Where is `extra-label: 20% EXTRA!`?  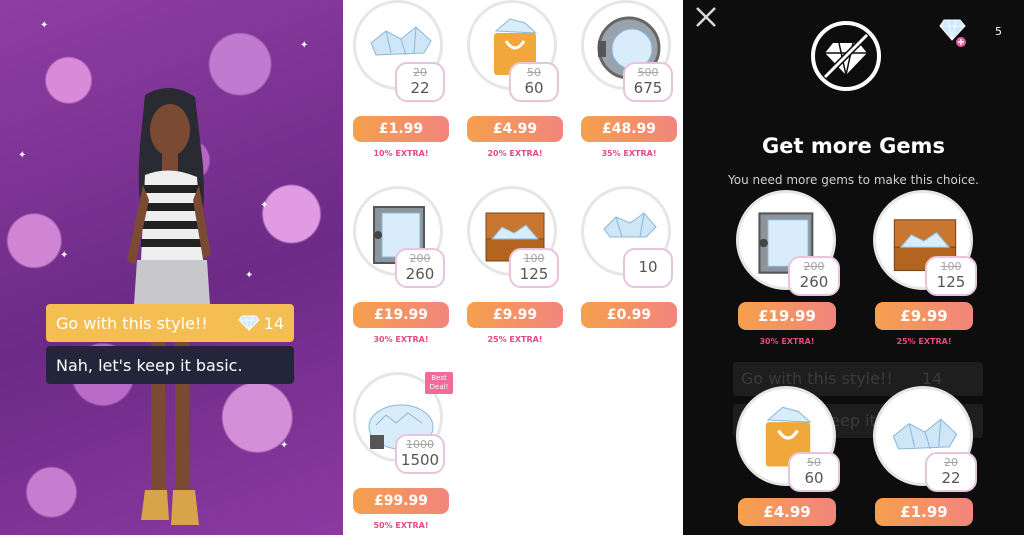 extra-label: 20% EXTRA! is located at coordinates (515, 153).